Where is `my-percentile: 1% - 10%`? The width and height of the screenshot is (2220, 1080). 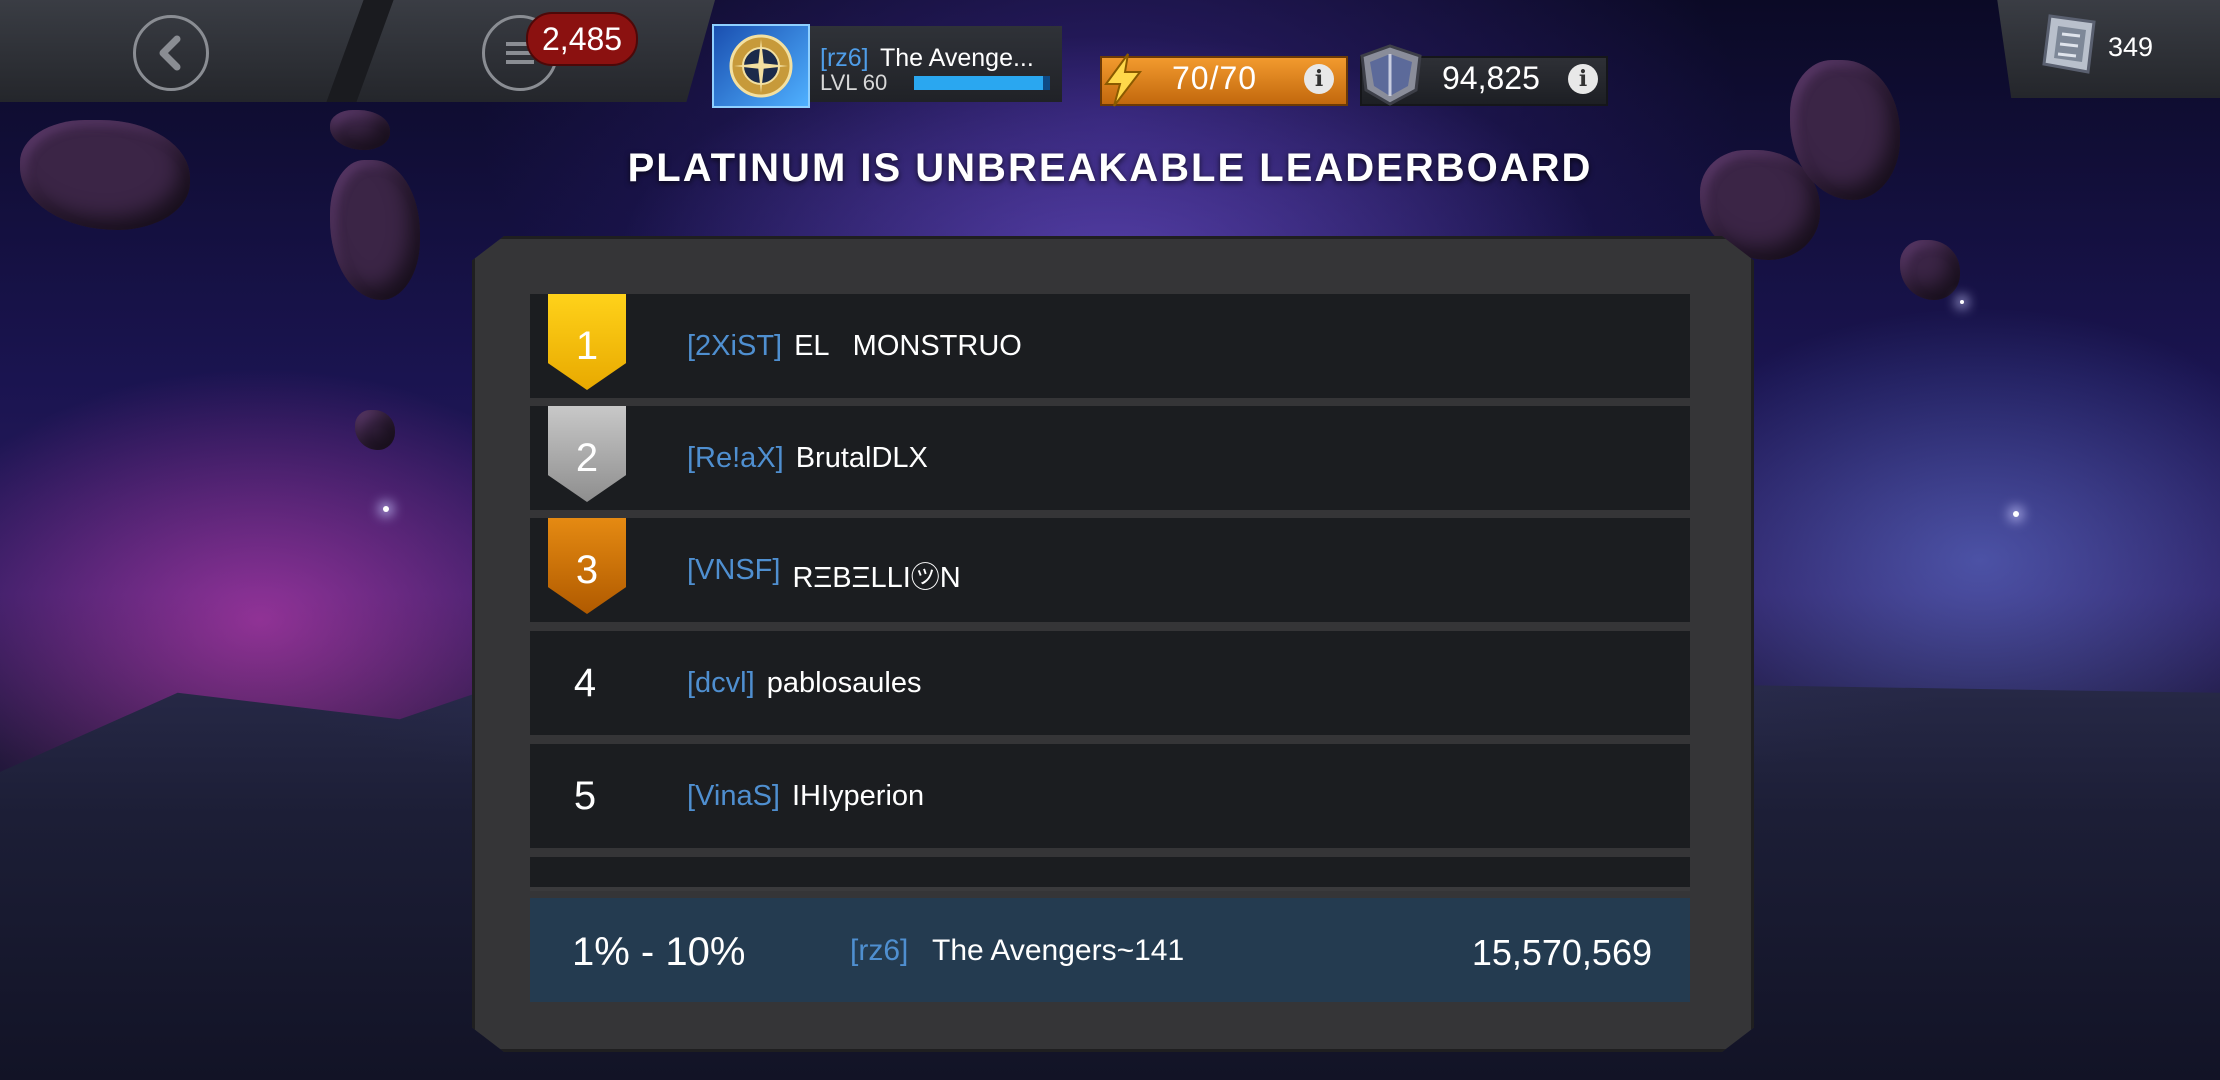
my-percentile: 1% - 10% is located at coordinates (659, 952).